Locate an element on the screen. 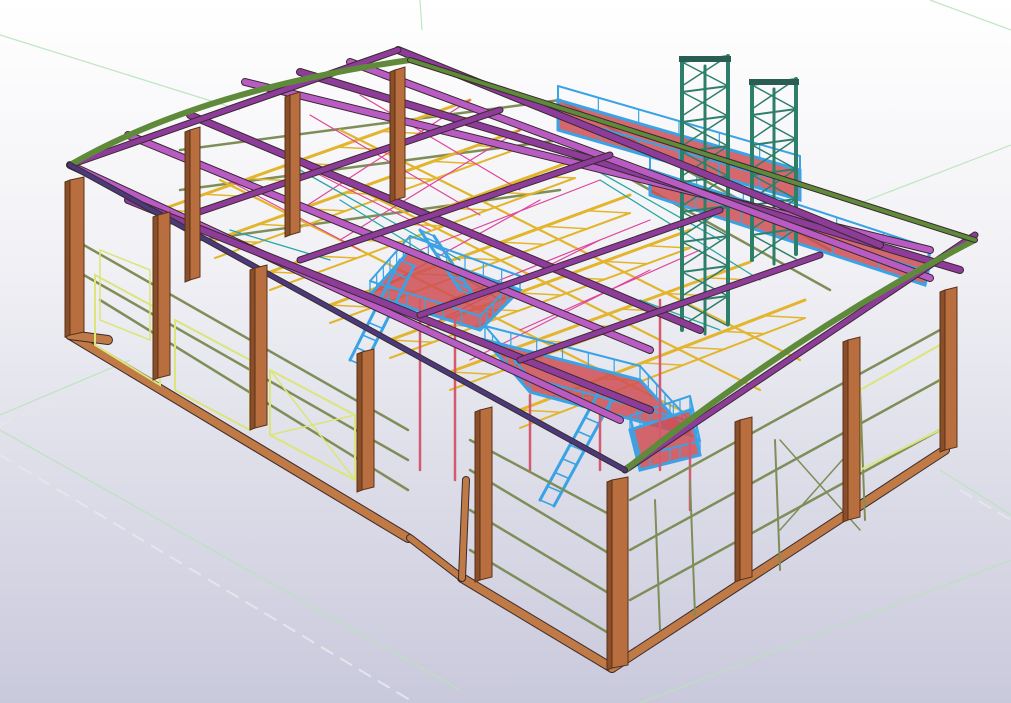  column-step-side is located at coordinates (477, 496).